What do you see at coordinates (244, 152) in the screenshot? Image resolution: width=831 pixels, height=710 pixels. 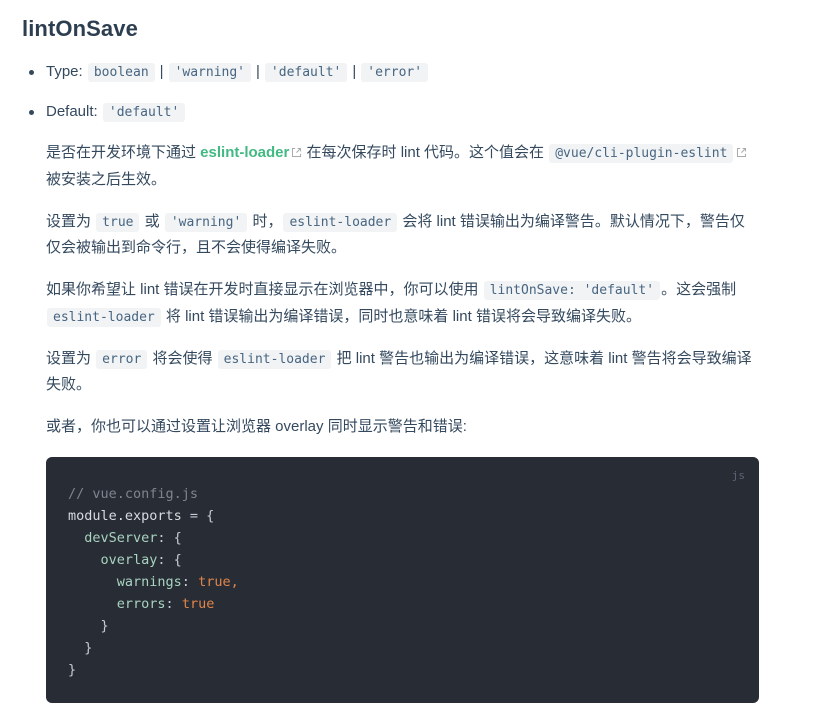 I see `eslint-loader-link: eslint-loader` at bounding box center [244, 152].